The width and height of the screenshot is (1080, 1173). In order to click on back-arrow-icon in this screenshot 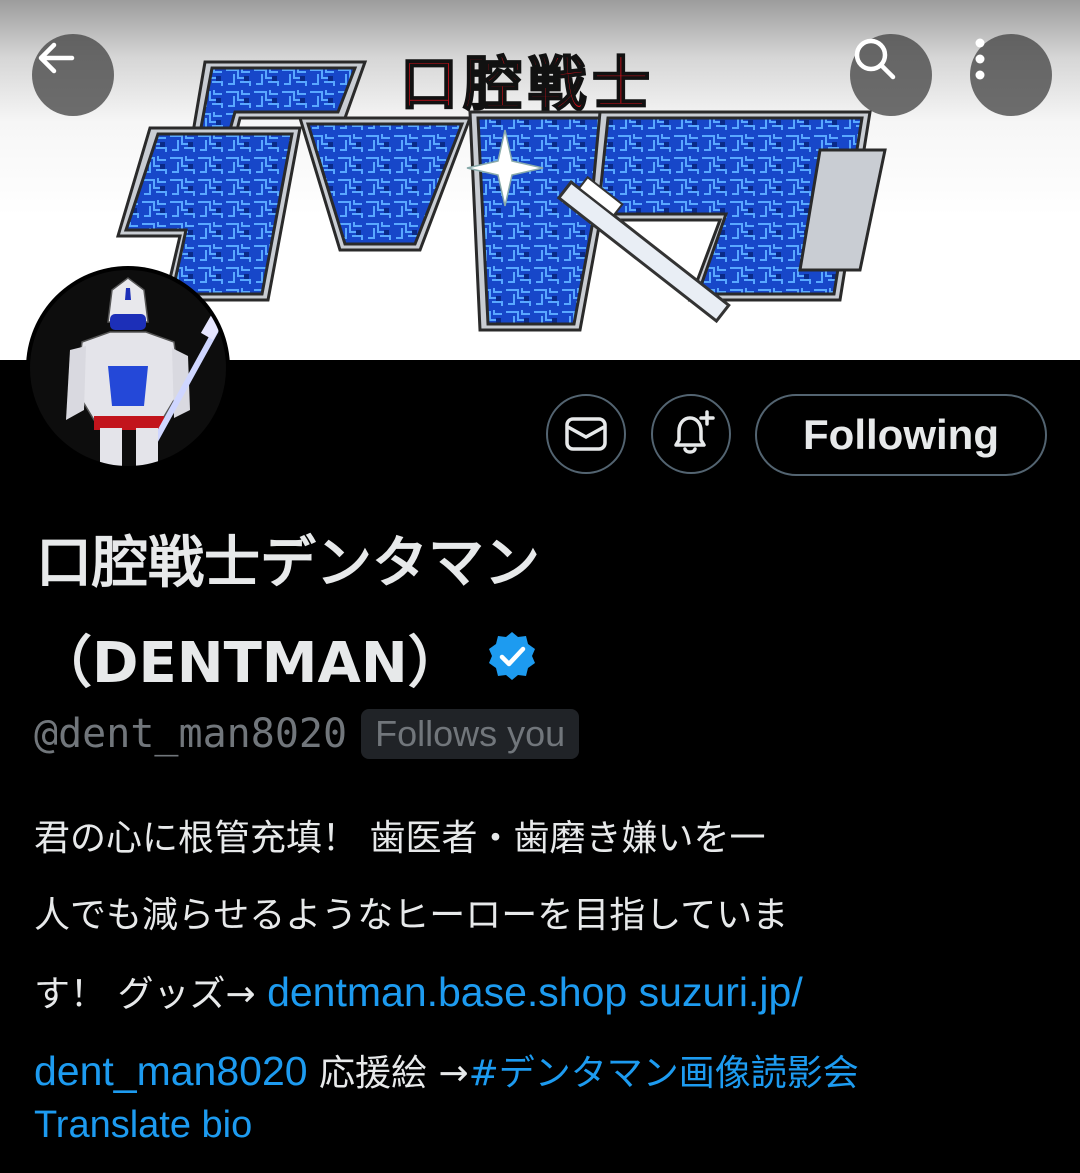, I will do `click(56, 58)`.